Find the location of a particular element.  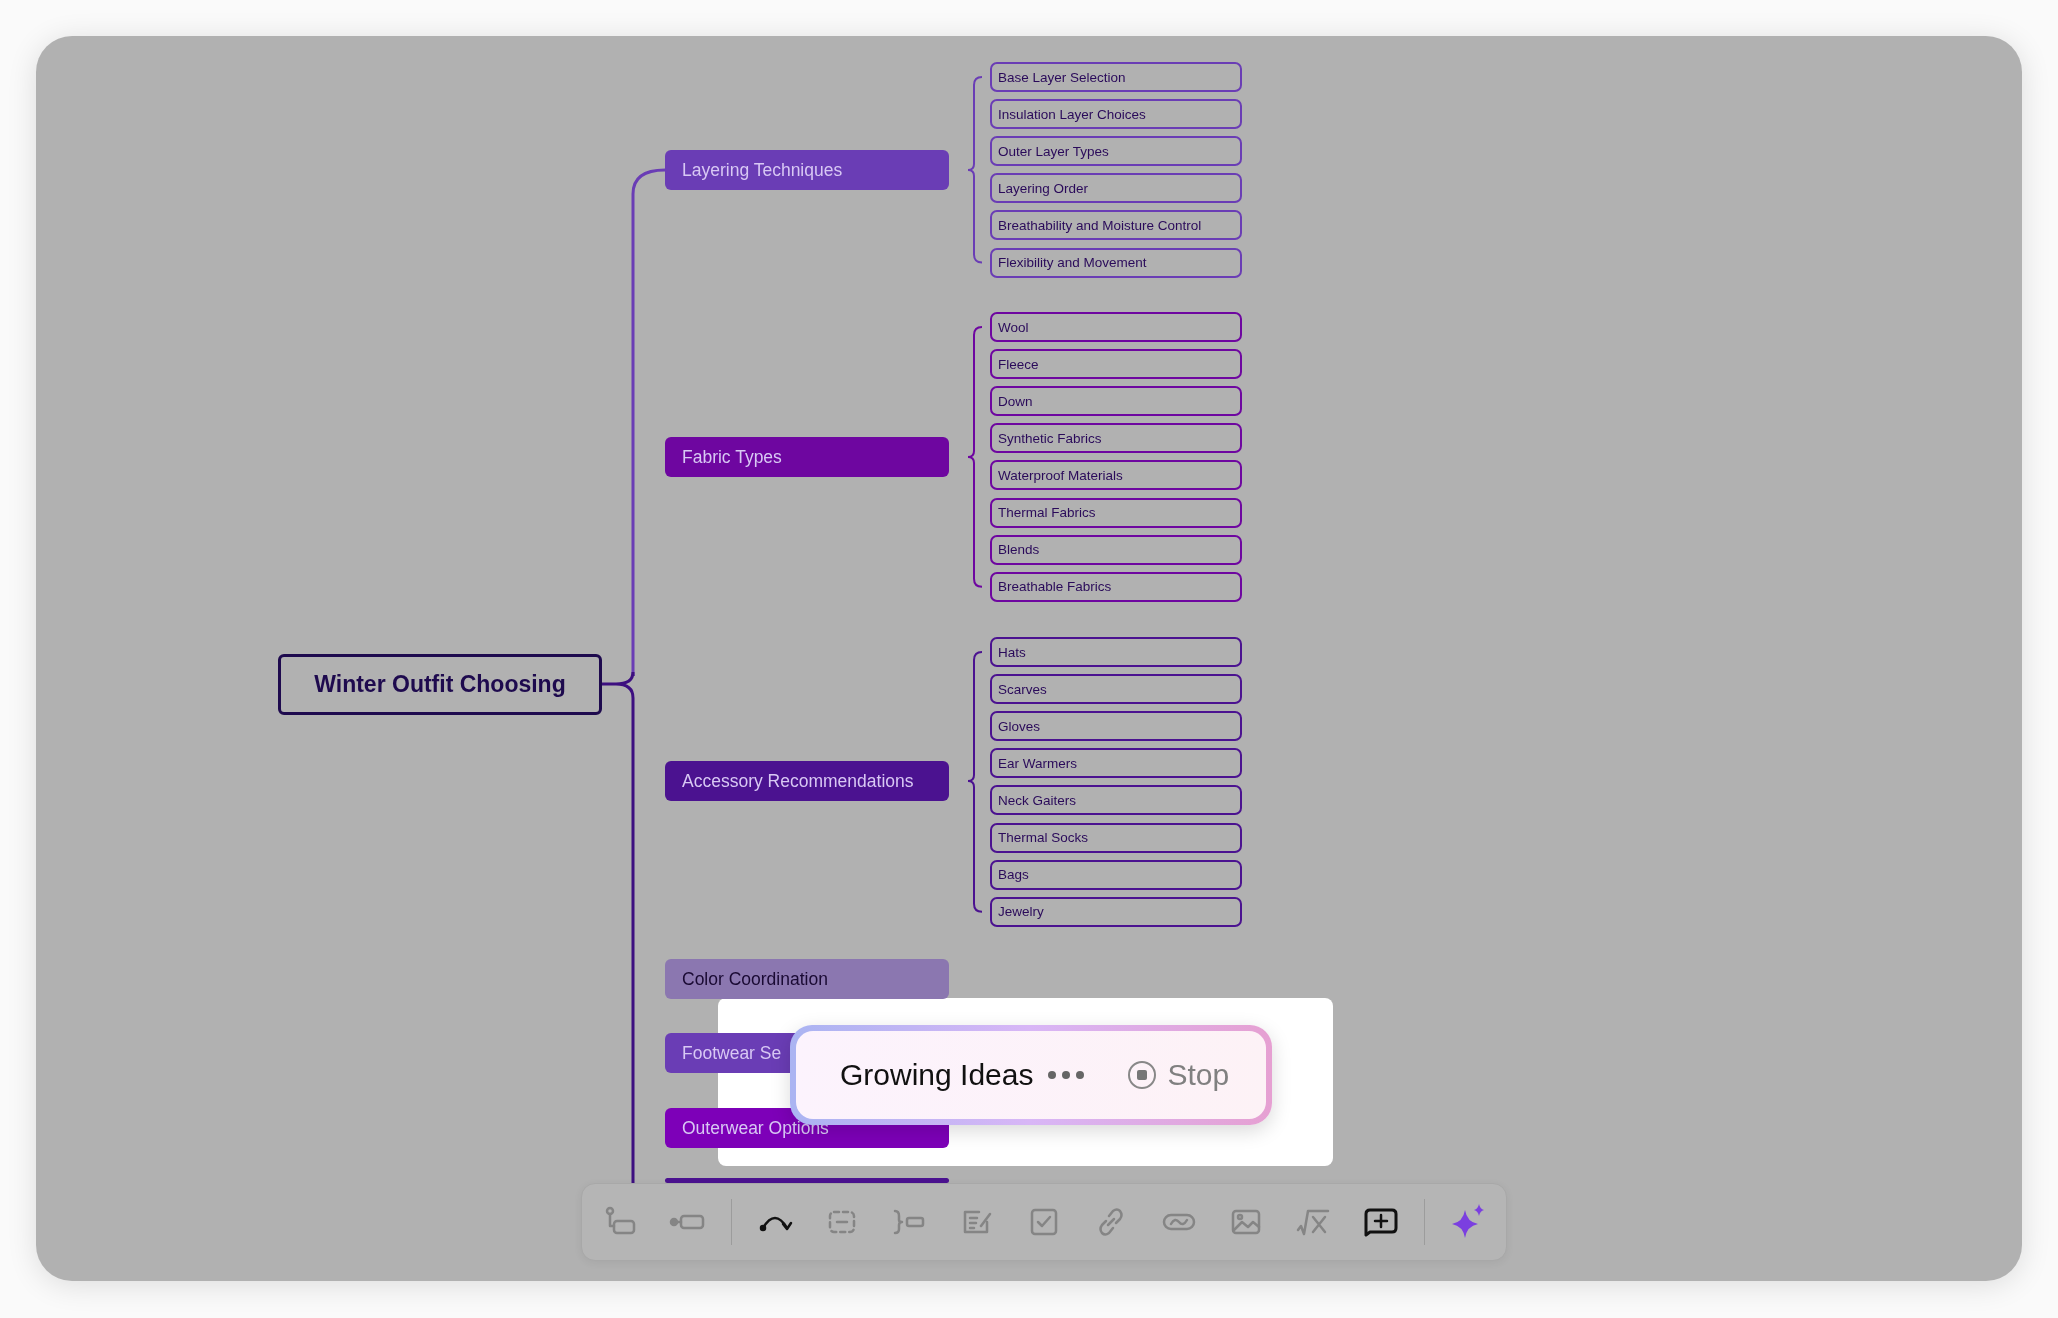

subtopic-node: Blends is located at coordinates (1116, 549).